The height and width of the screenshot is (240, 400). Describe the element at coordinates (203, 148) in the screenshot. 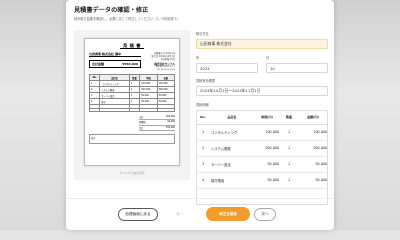

I see `items-cell-no: 2` at that location.